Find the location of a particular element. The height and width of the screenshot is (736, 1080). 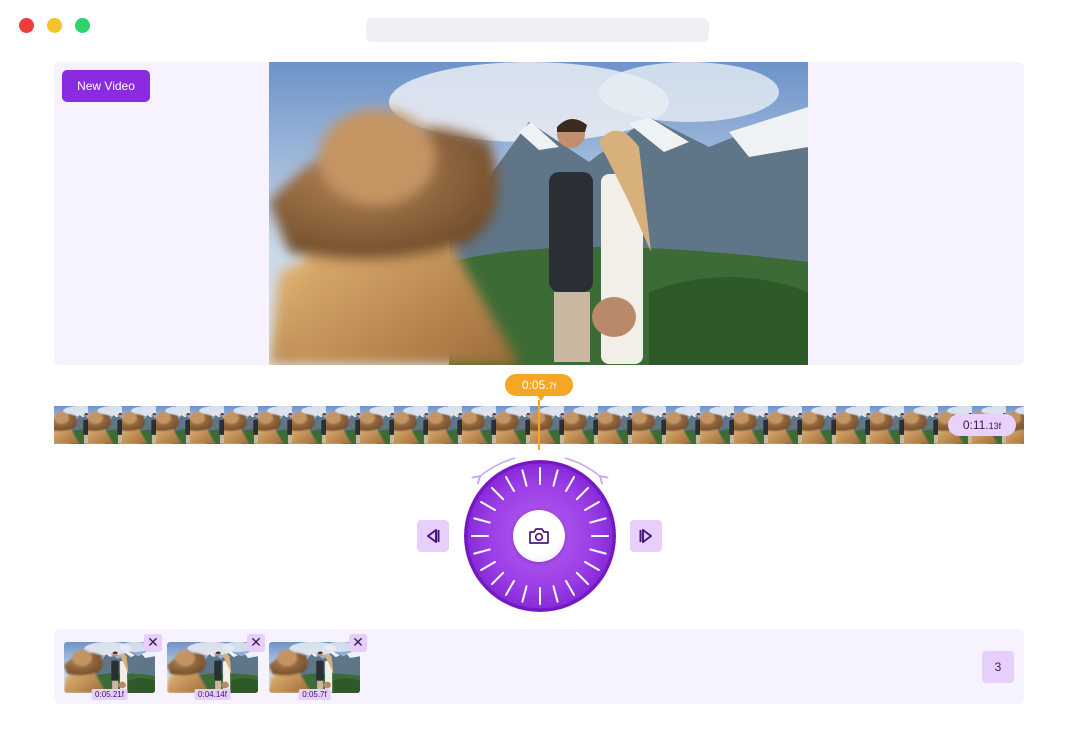

snapshot-item: ✕ 0:05.21f is located at coordinates (113, 667).